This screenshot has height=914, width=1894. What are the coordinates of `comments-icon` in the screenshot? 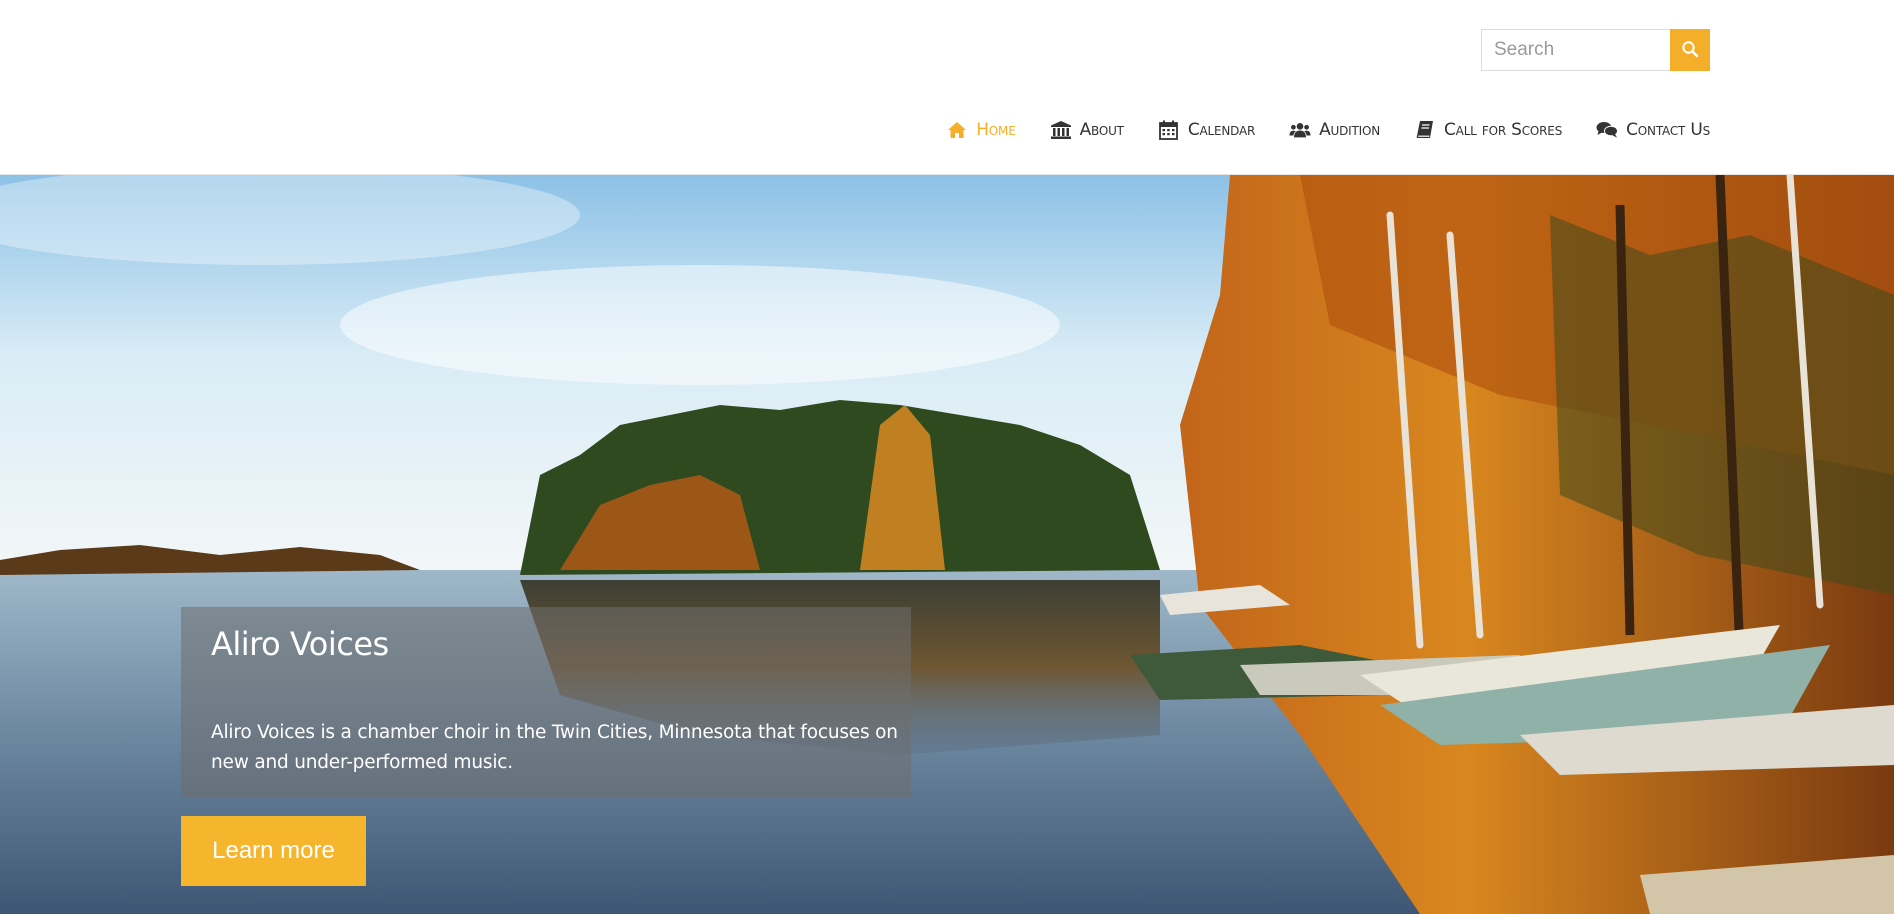 It's located at (1607, 130).